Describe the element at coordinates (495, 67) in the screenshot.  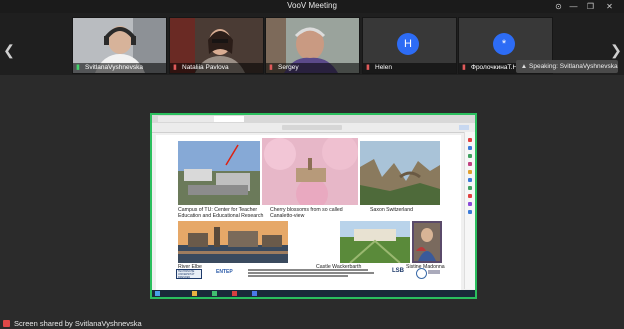
I see `participant-name: ФролочкинаТ.Н.` at that location.